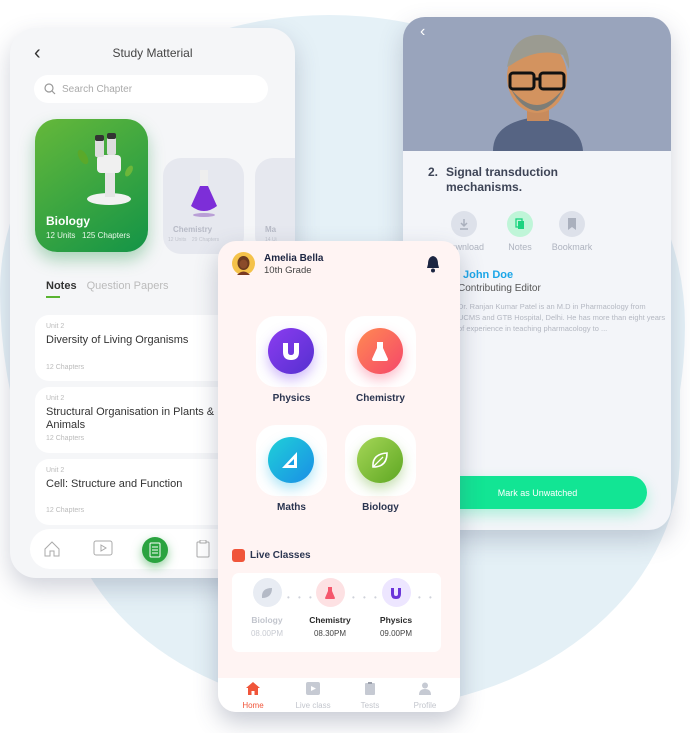 This screenshot has height=733, width=690. Describe the element at coordinates (433, 172) in the screenshot. I see `lecture-number: 2.` at that location.